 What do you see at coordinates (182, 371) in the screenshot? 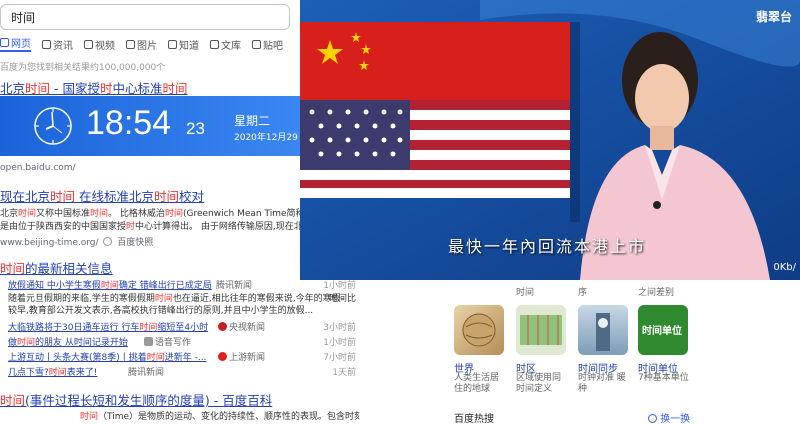
I see `news-item: 几点下雪?时间表来了! 腾讯新闻 1天前` at bounding box center [182, 371].